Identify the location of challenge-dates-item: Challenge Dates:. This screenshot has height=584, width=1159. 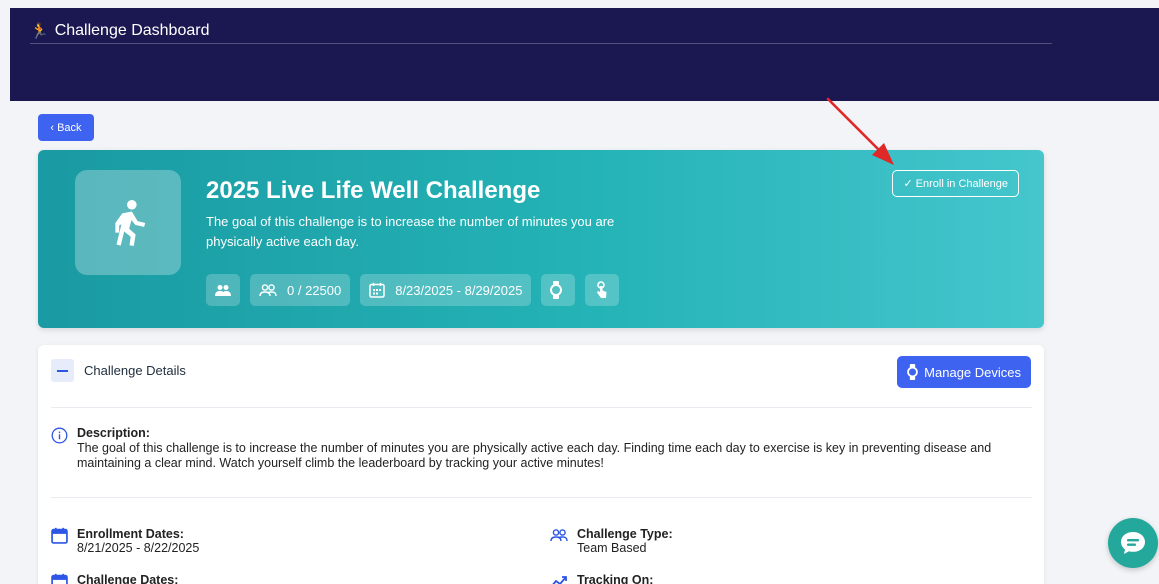
(114, 578).